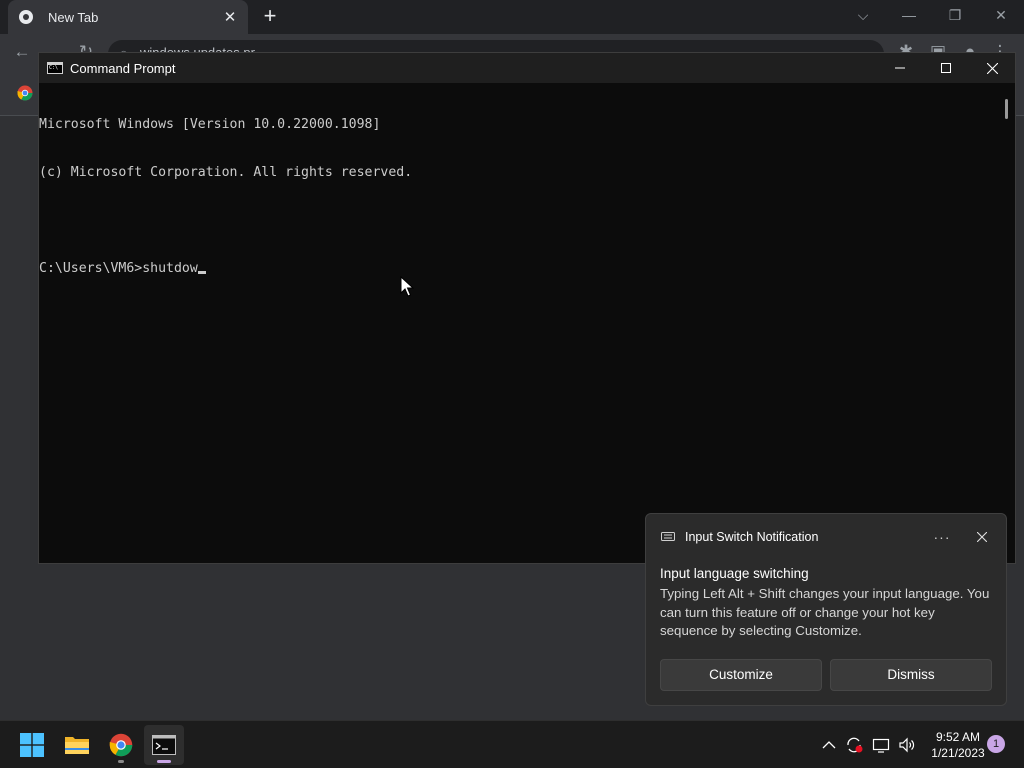 Image resolution: width=1024 pixels, height=768 pixels. I want to click on customize-button: Customize, so click(741, 675).